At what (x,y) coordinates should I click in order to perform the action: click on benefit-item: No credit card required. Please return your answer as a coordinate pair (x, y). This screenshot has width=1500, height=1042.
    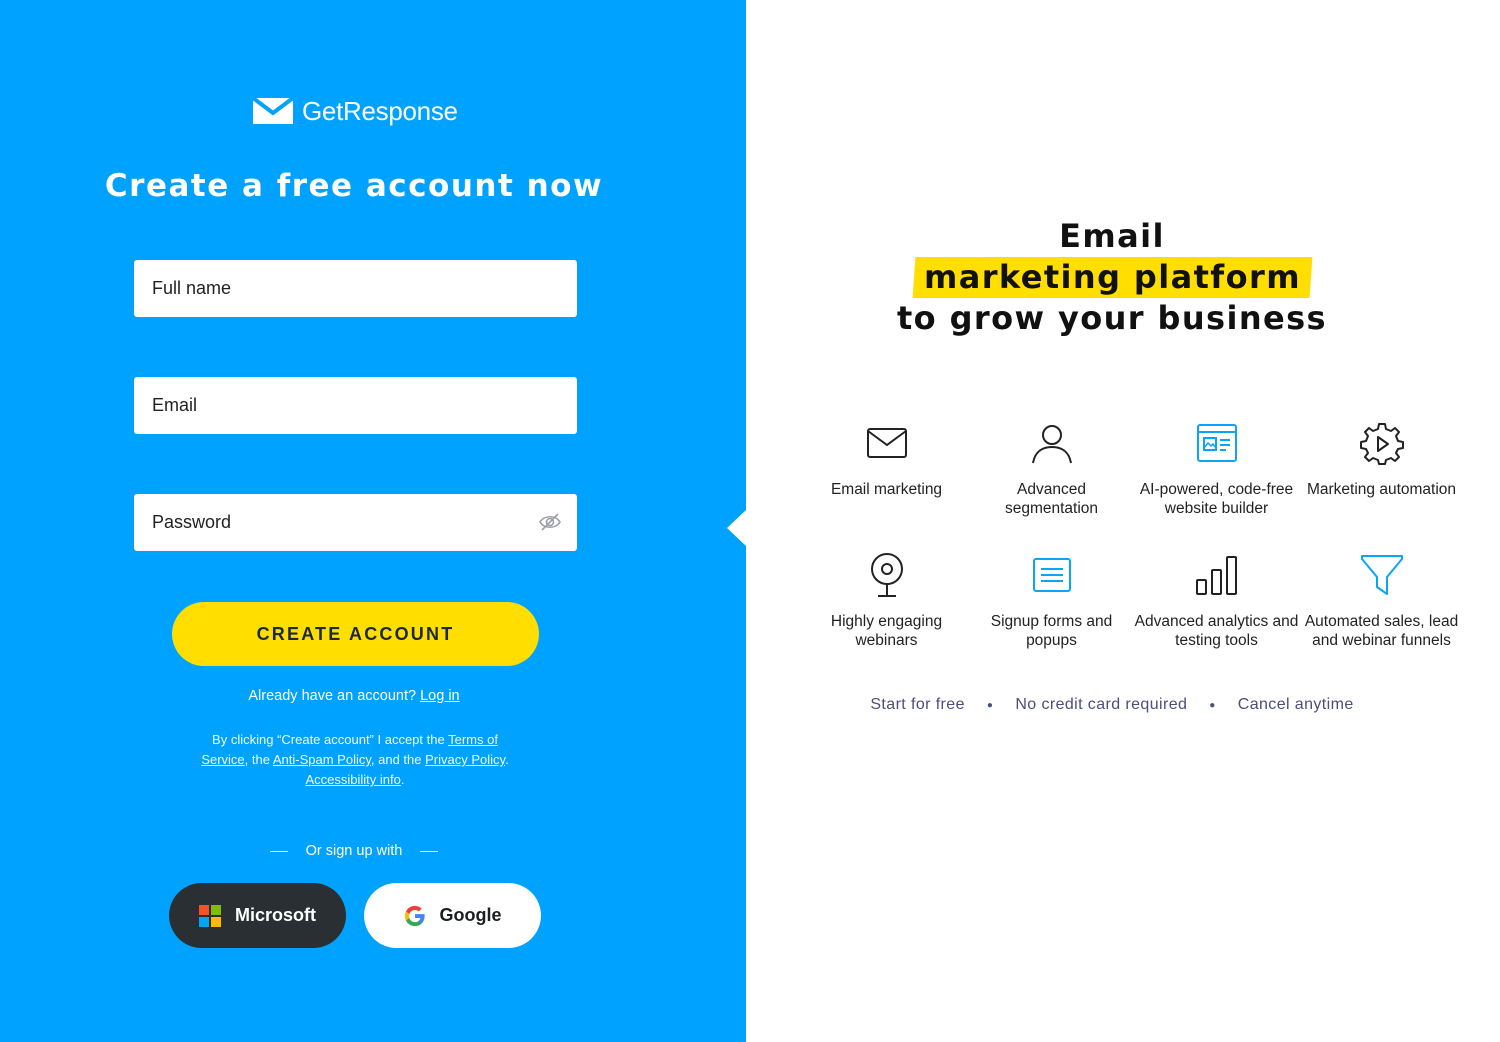
    Looking at the image, I should click on (1101, 704).